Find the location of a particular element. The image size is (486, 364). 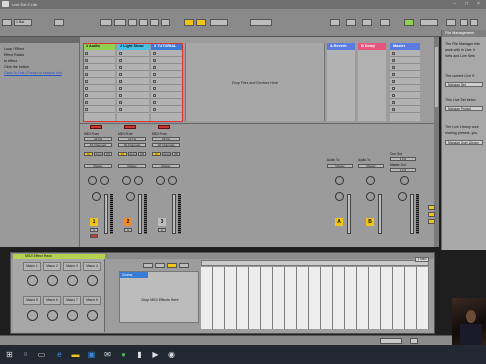

metronome-button is located at coordinates (59, 22).